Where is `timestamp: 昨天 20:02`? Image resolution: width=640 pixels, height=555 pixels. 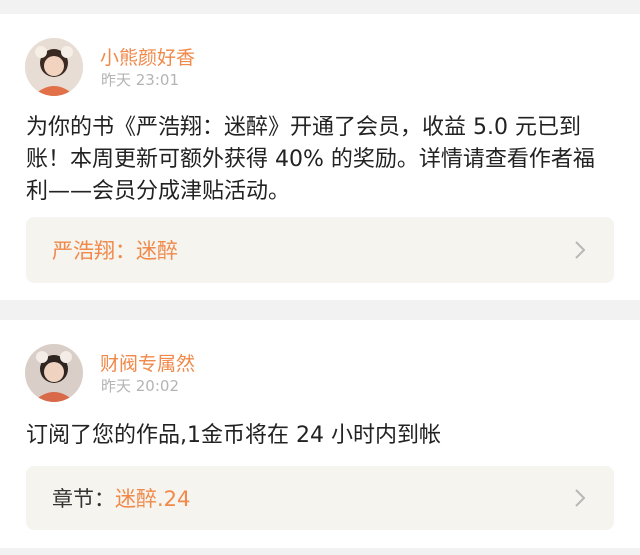
timestamp: 昨天 20:02 is located at coordinates (140, 386).